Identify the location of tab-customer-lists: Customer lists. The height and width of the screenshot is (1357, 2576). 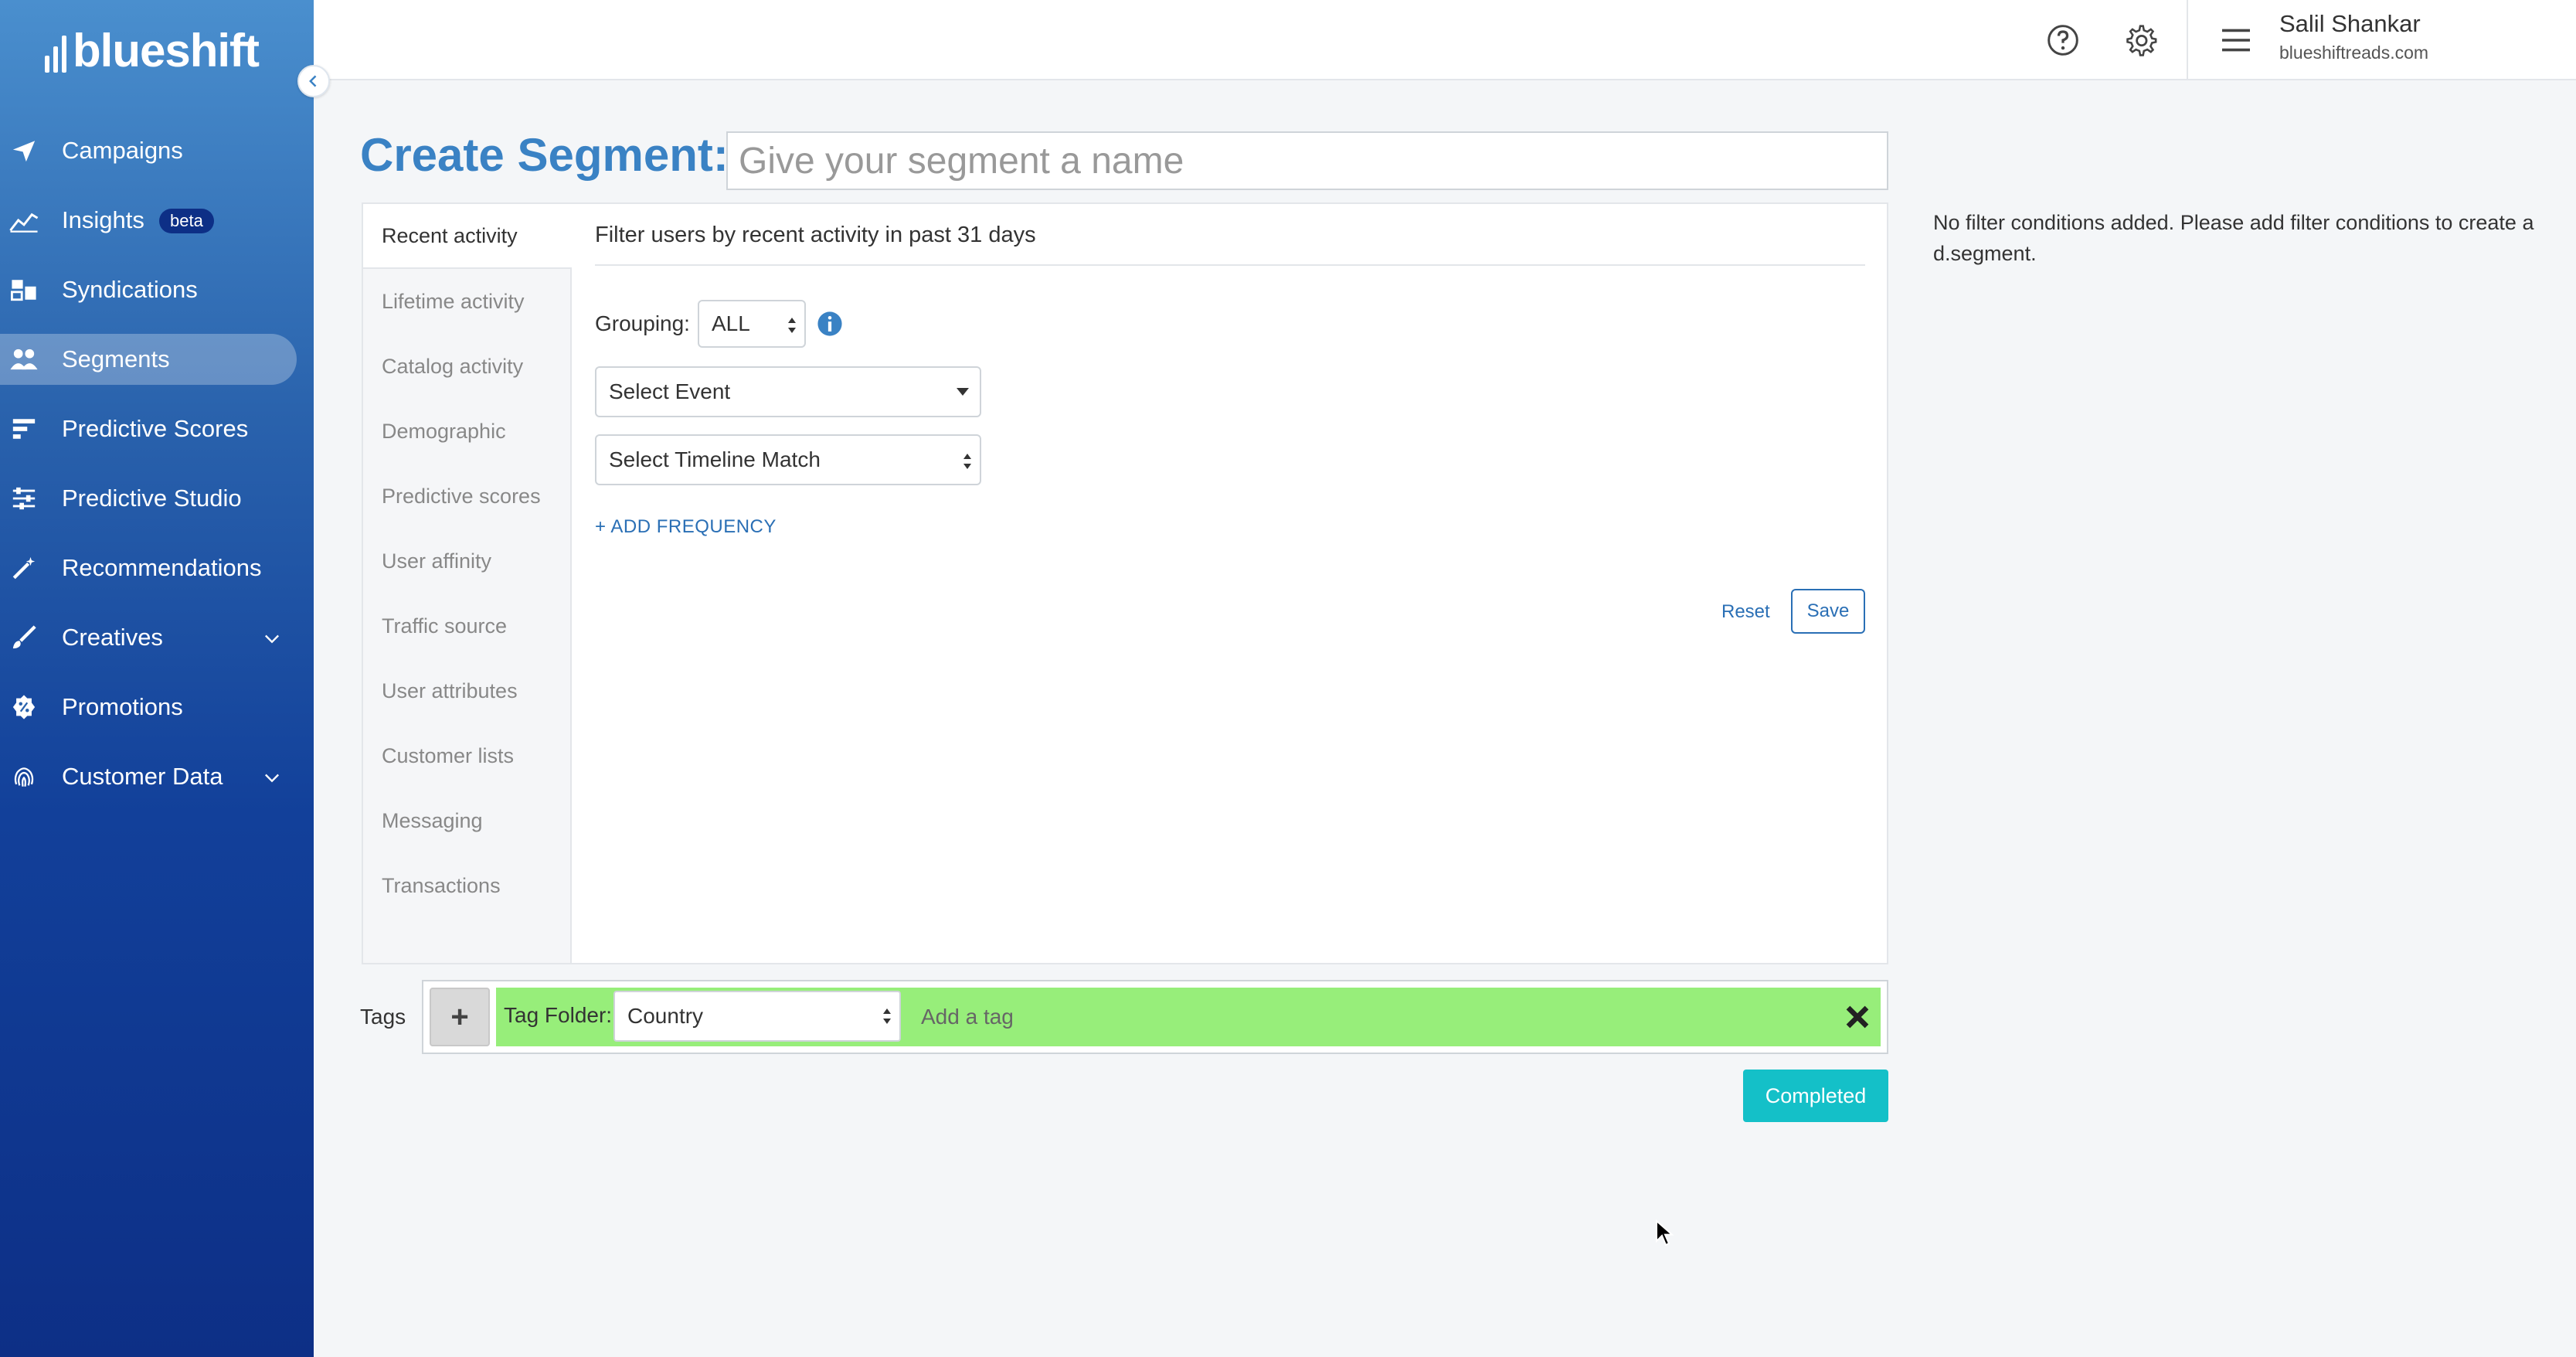
(466, 755).